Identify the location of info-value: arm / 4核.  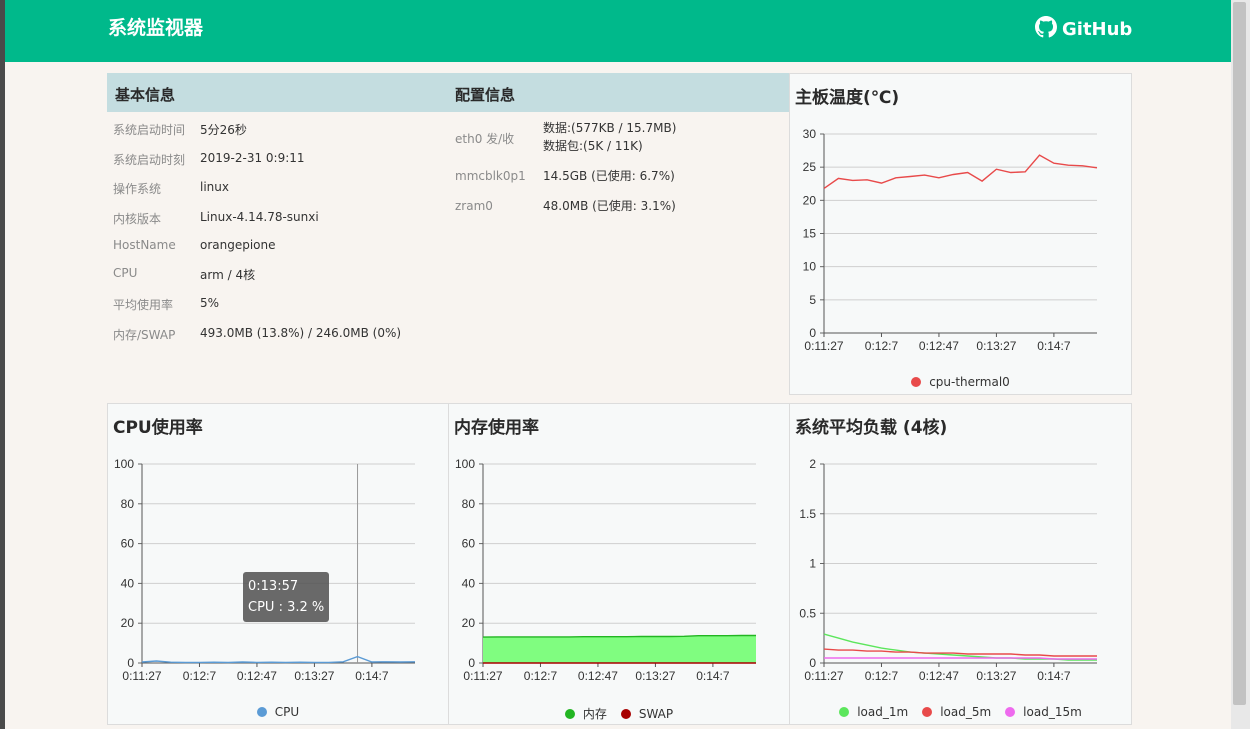
(228, 275).